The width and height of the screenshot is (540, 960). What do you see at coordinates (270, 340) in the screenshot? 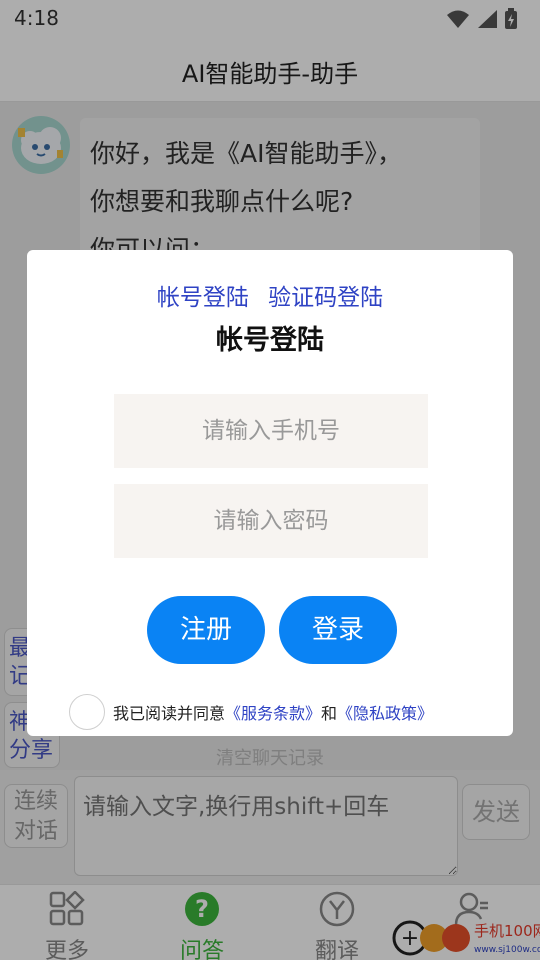
I see `dialog-title: 帐号登陆` at bounding box center [270, 340].